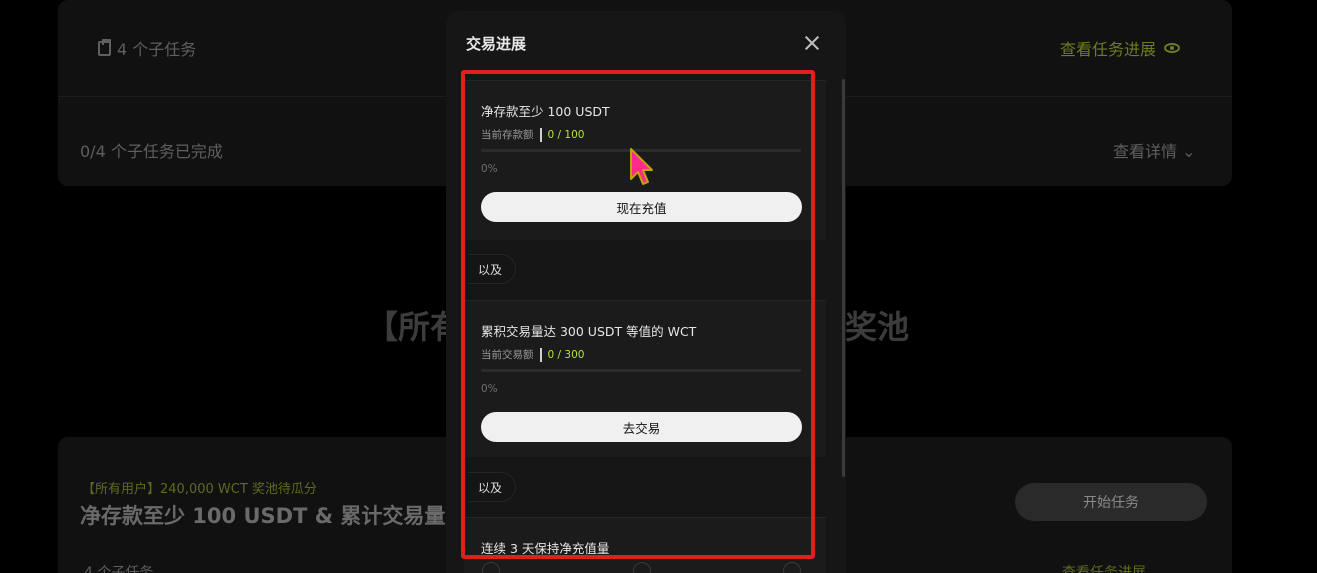 The height and width of the screenshot is (573, 1317). I want to click on deposit-now-button: 现在充值, so click(641, 207).